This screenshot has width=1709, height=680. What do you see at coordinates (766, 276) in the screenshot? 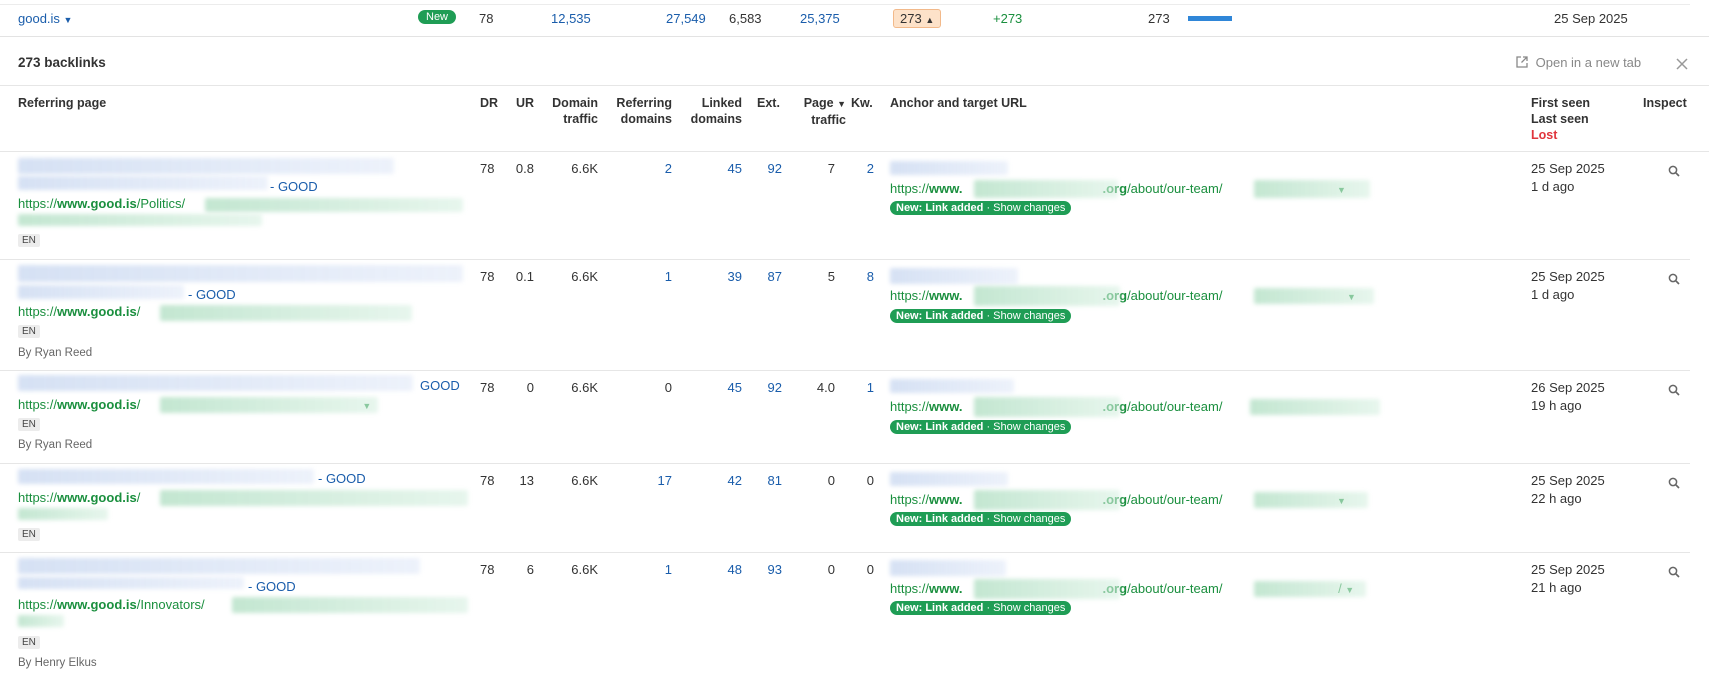
I see `cell-ext: 87` at bounding box center [766, 276].